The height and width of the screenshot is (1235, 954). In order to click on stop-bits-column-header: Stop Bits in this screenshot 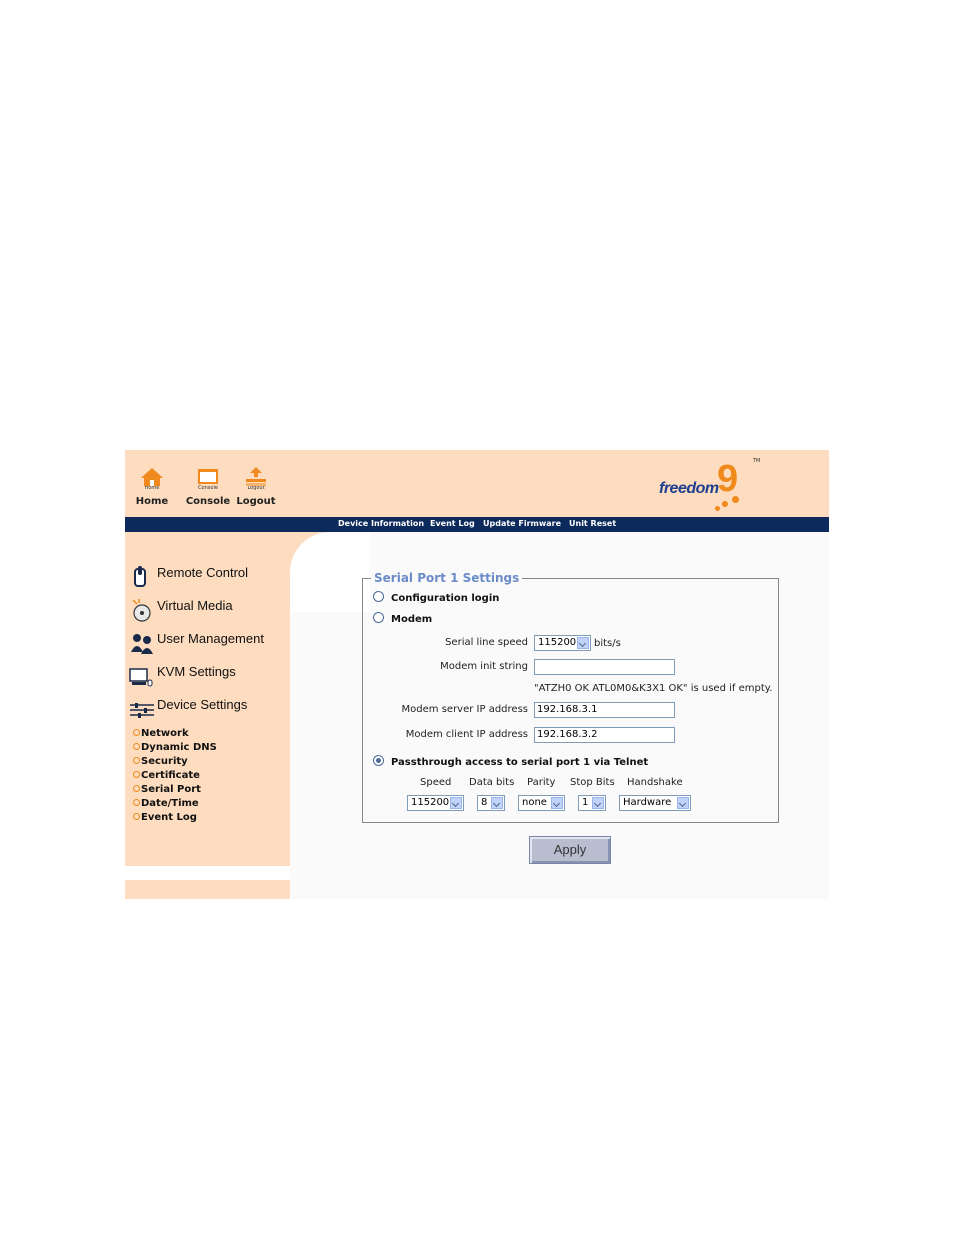, I will do `click(592, 782)`.